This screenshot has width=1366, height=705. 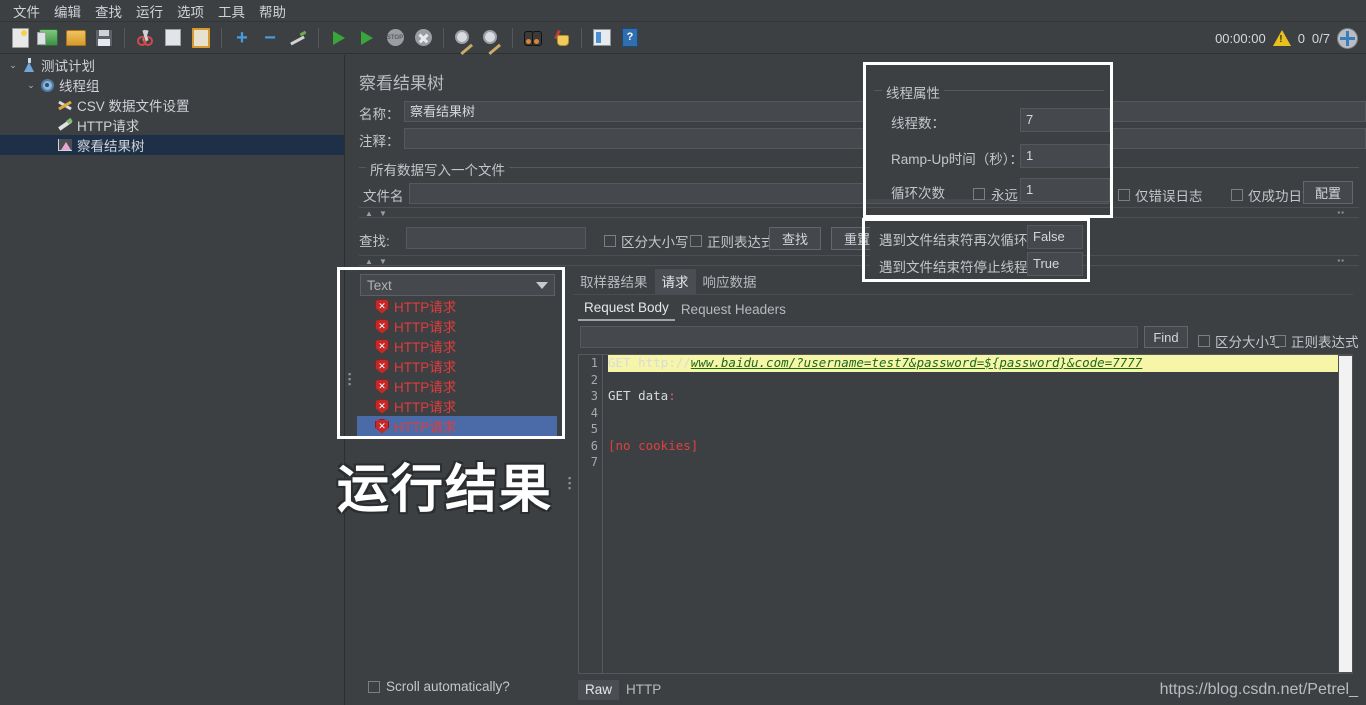 I want to click on copy-icon, so click(x=173, y=38).